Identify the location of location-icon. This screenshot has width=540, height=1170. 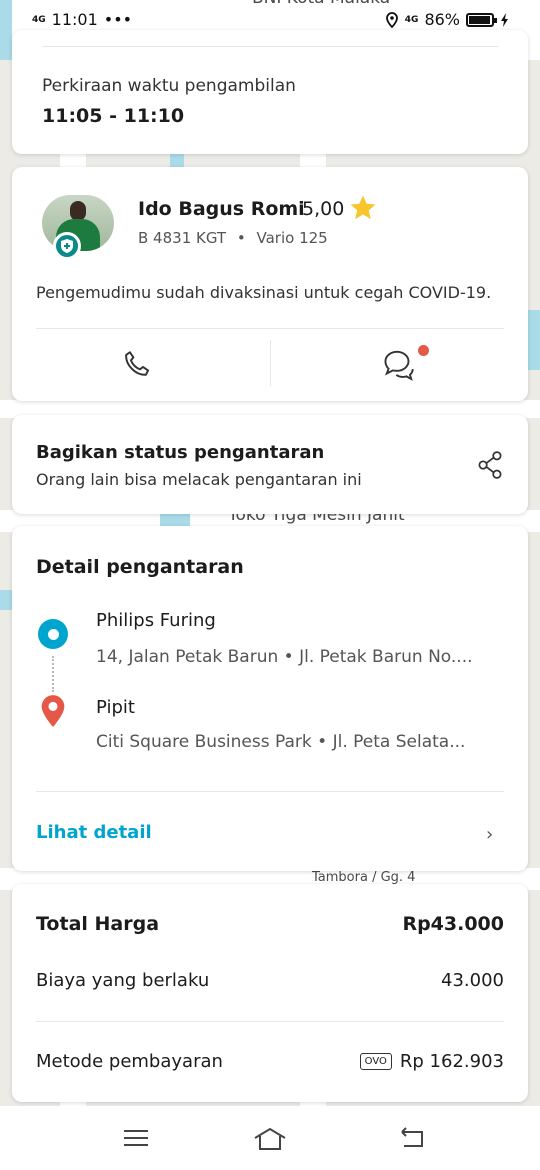
(391, 19).